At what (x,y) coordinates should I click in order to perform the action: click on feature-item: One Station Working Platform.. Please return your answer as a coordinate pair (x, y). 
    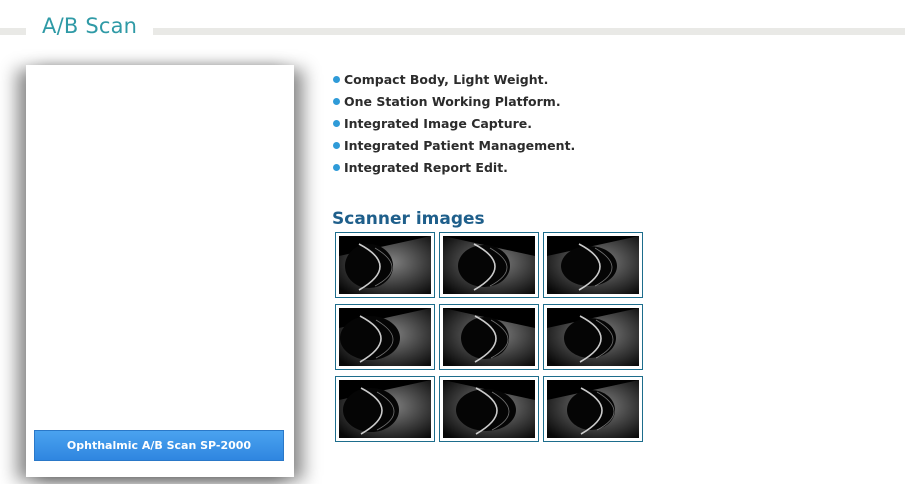
    Looking at the image, I should click on (454, 101).